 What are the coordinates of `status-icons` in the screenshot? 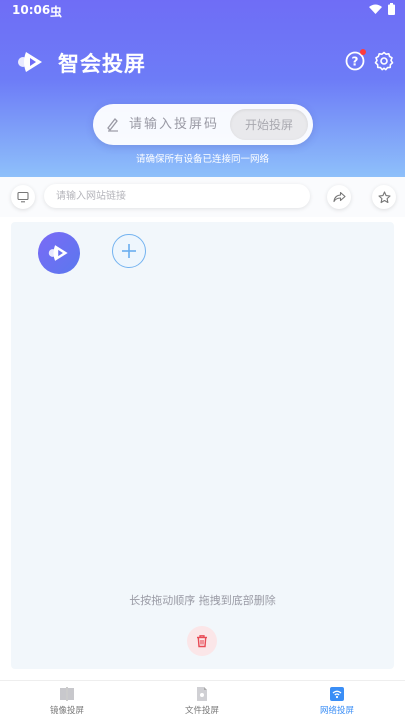 It's located at (382, 9).